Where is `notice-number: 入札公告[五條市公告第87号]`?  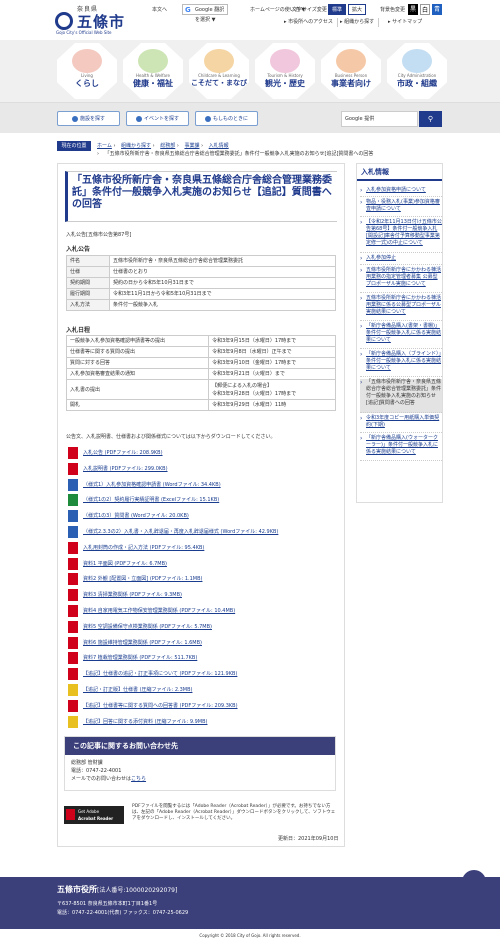
notice-number: 入札公告[五條市公告第87号] is located at coordinates (99, 235).